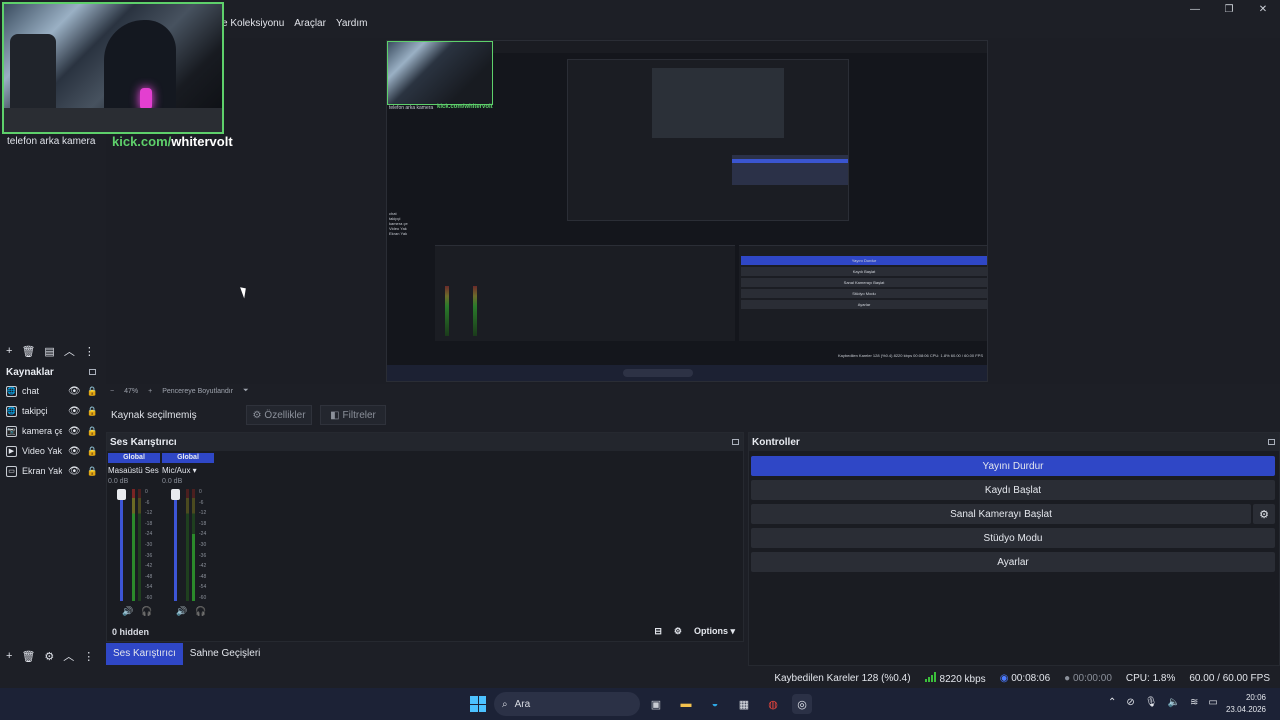 This screenshot has height=720, width=1280. What do you see at coordinates (1246, 704) in the screenshot?
I see `taskbar-clock: 20:06 23.04.2026` at bounding box center [1246, 704].